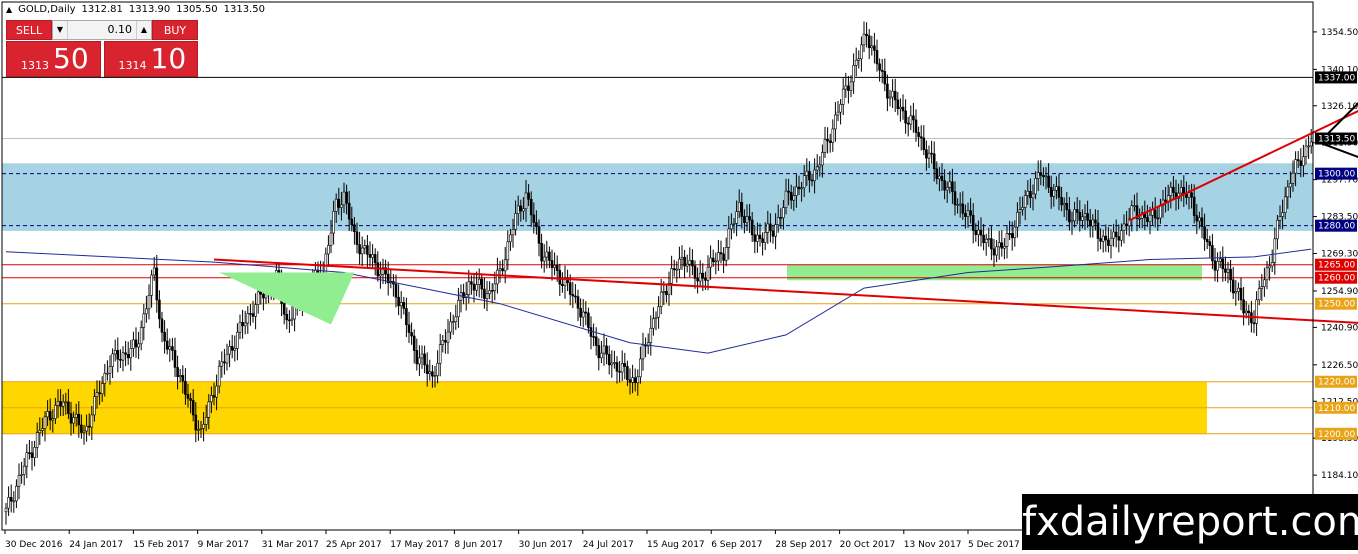 The width and height of the screenshot is (1358, 554). I want to click on lot-up-icon: ▲, so click(143, 30).